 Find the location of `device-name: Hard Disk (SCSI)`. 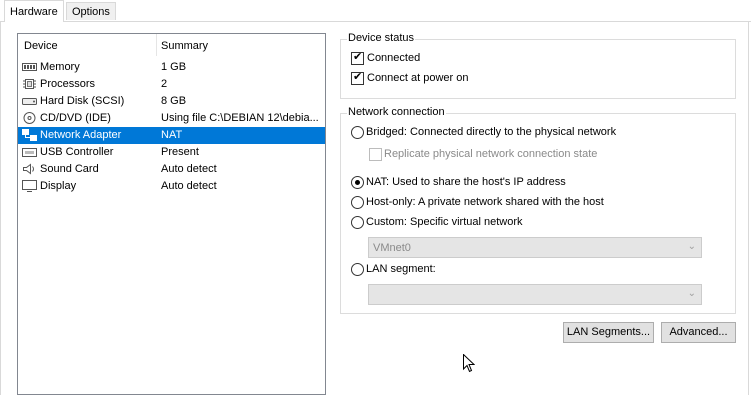

device-name: Hard Disk (SCSI) is located at coordinates (82, 101).